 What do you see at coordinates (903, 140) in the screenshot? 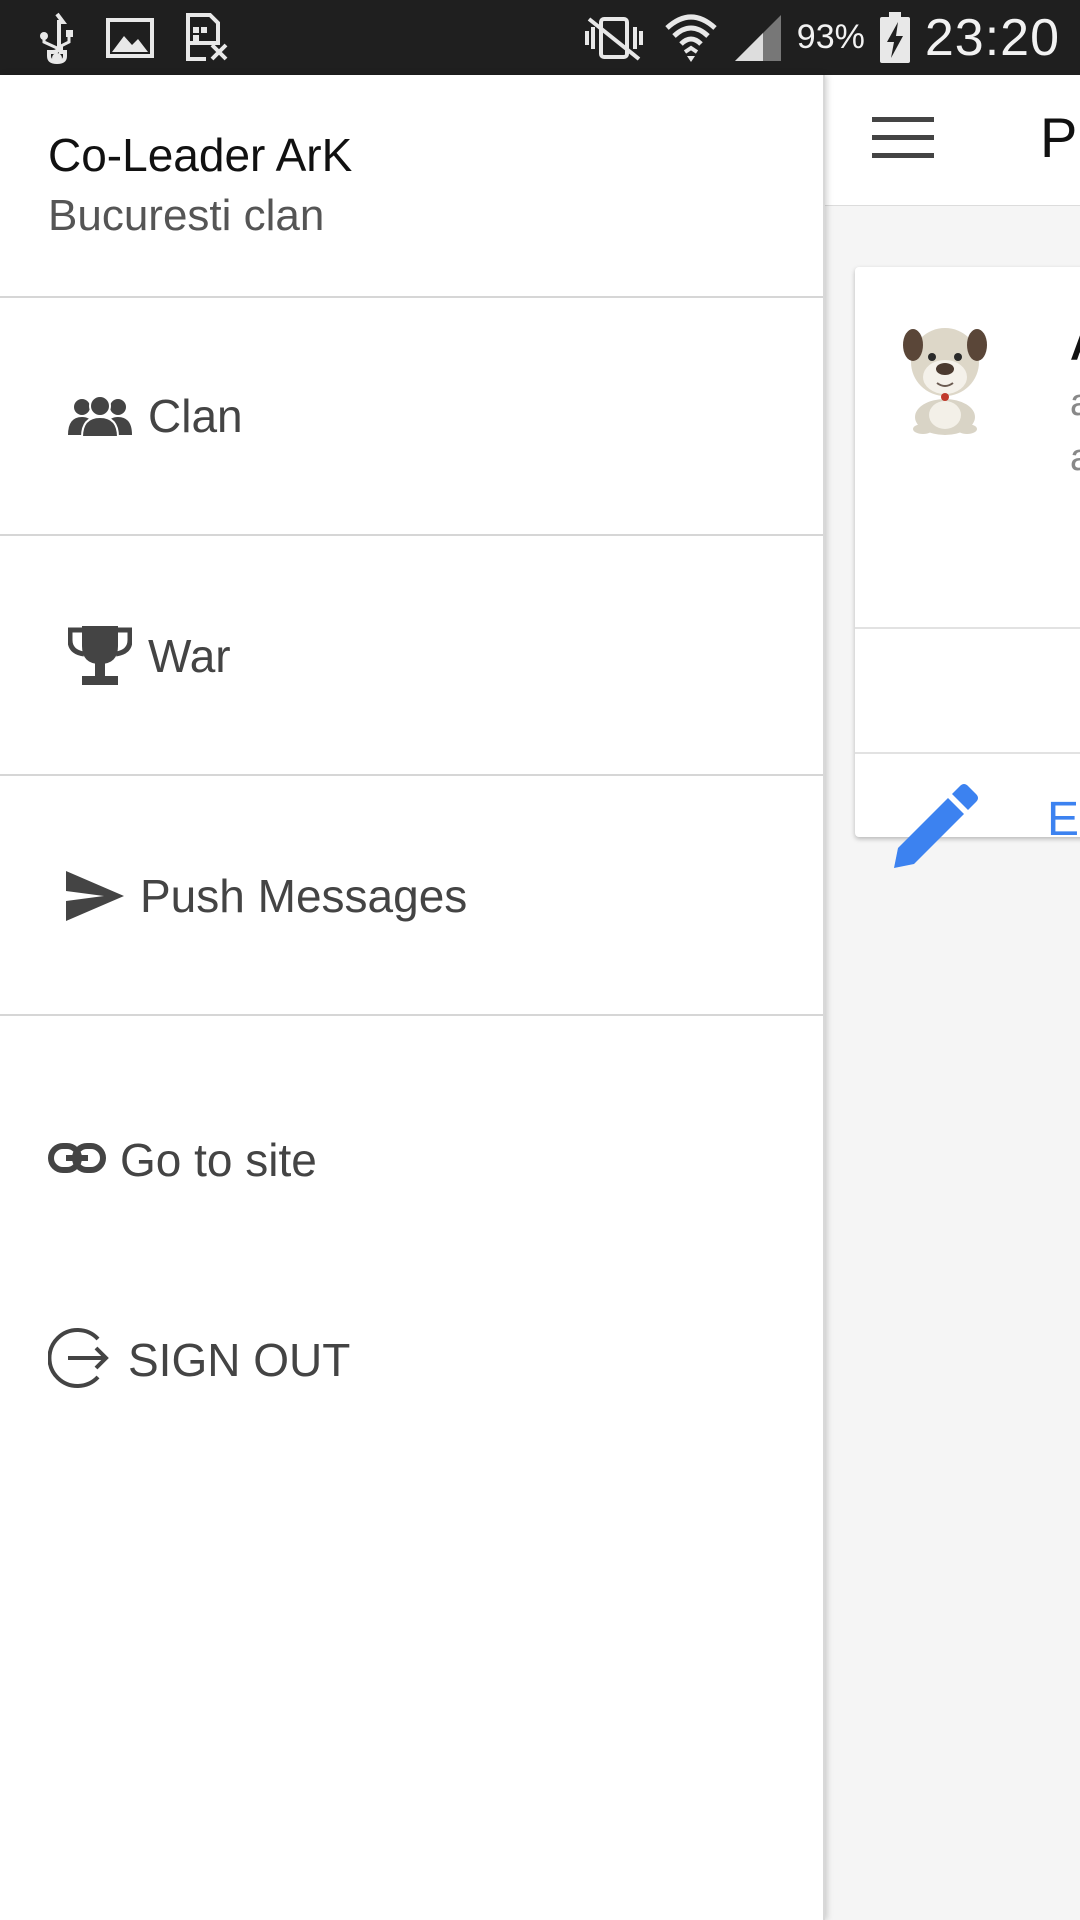
I see `menu-icon` at bounding box center [903, 140].